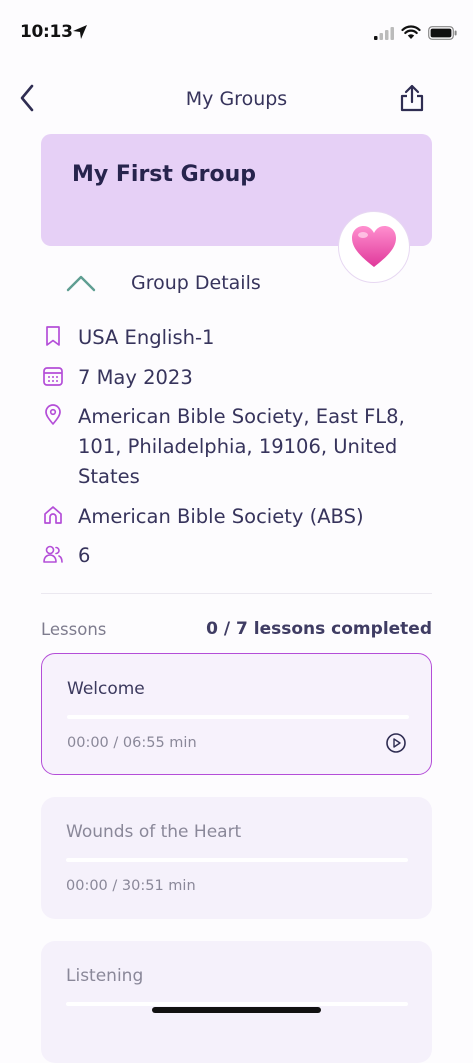 The height and width of the screenshot is (1063, 473). Describe the element at coordinates (106, 689) in the screenshot. I see `lesson-title: Welcome` at that location.